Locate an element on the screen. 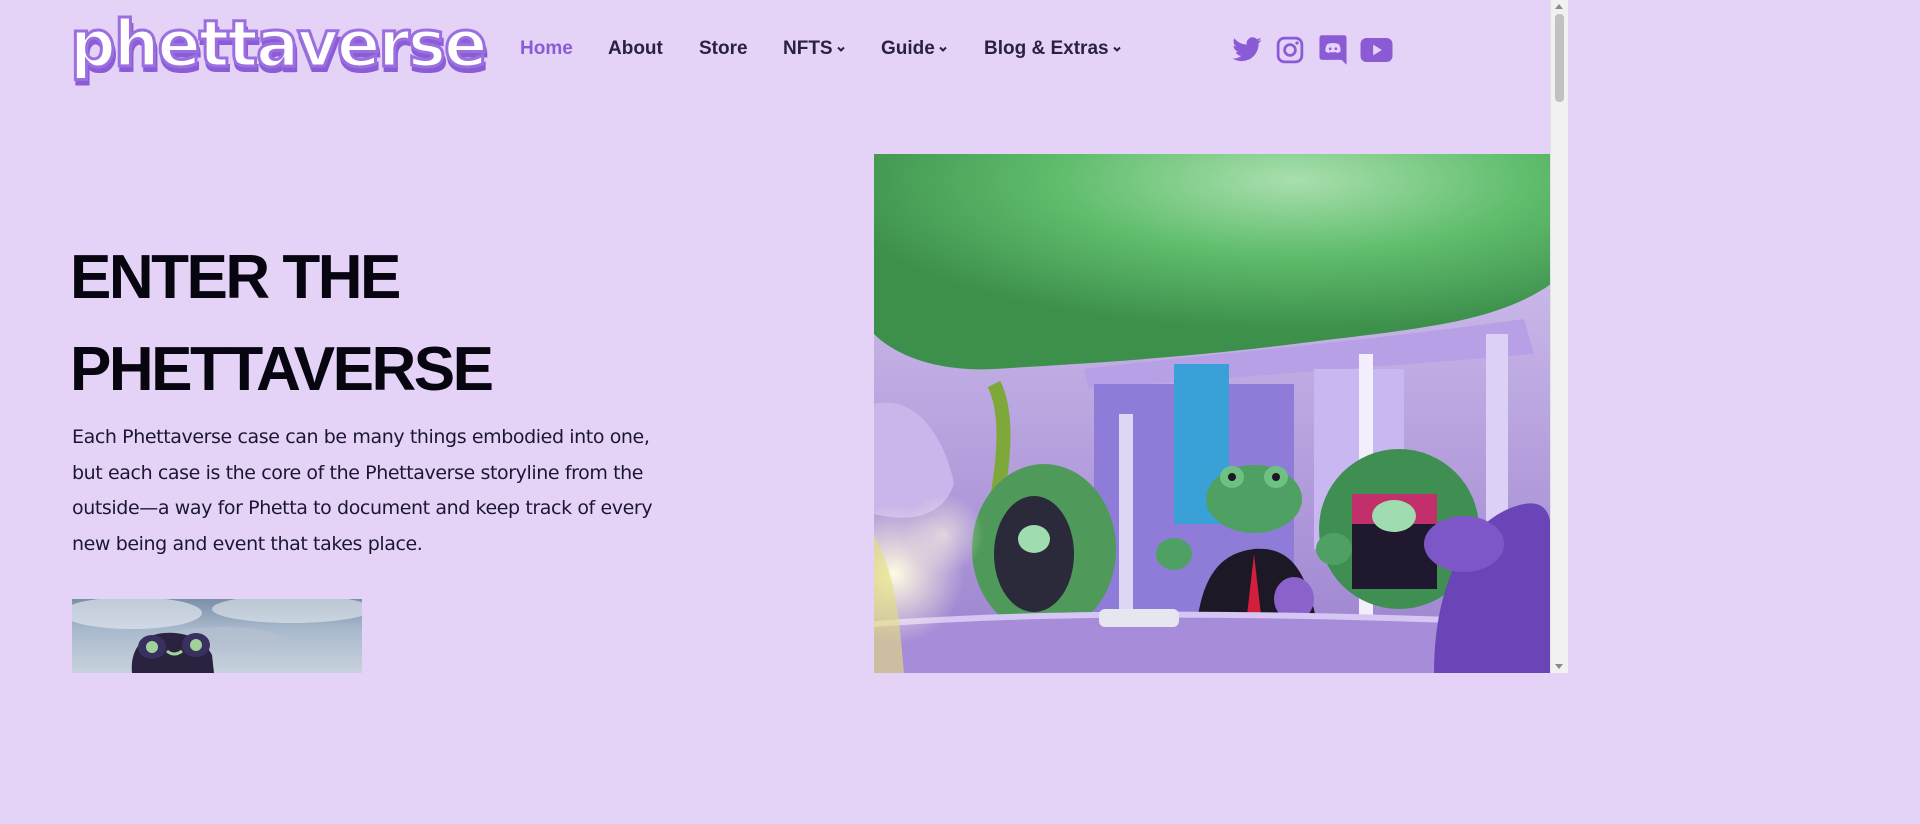 The height and width of the screenshot is (824, 1920). nav-blog-extras-label: Blog & Extras is located at coordinates (1046, 48).